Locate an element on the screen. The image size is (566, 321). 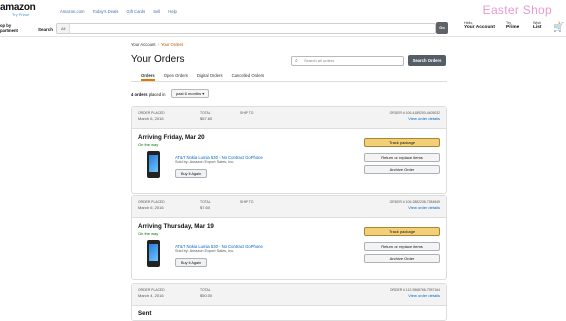
nav-todays-deals: Today's Deals is located at coordinates (105, 11).